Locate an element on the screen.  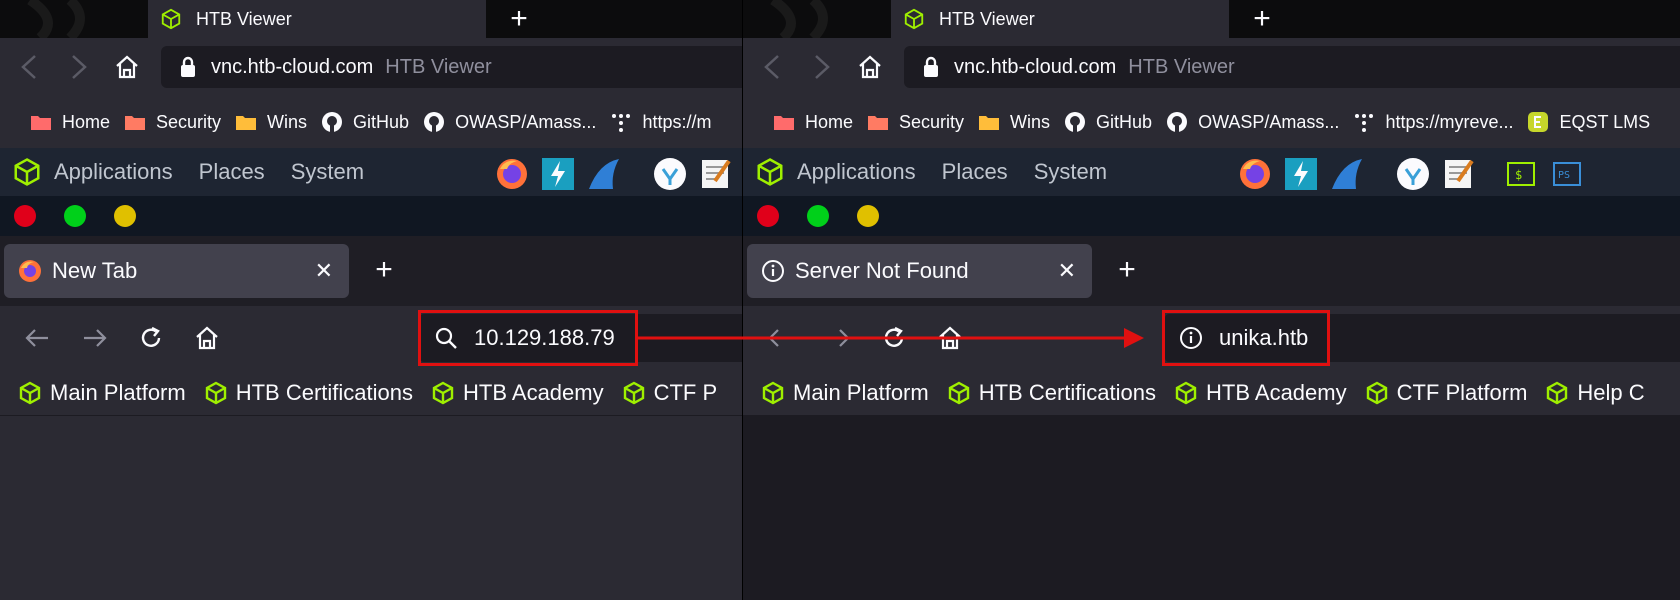
firefox-bookmark: Help C is located at coordinates (1595, 393).